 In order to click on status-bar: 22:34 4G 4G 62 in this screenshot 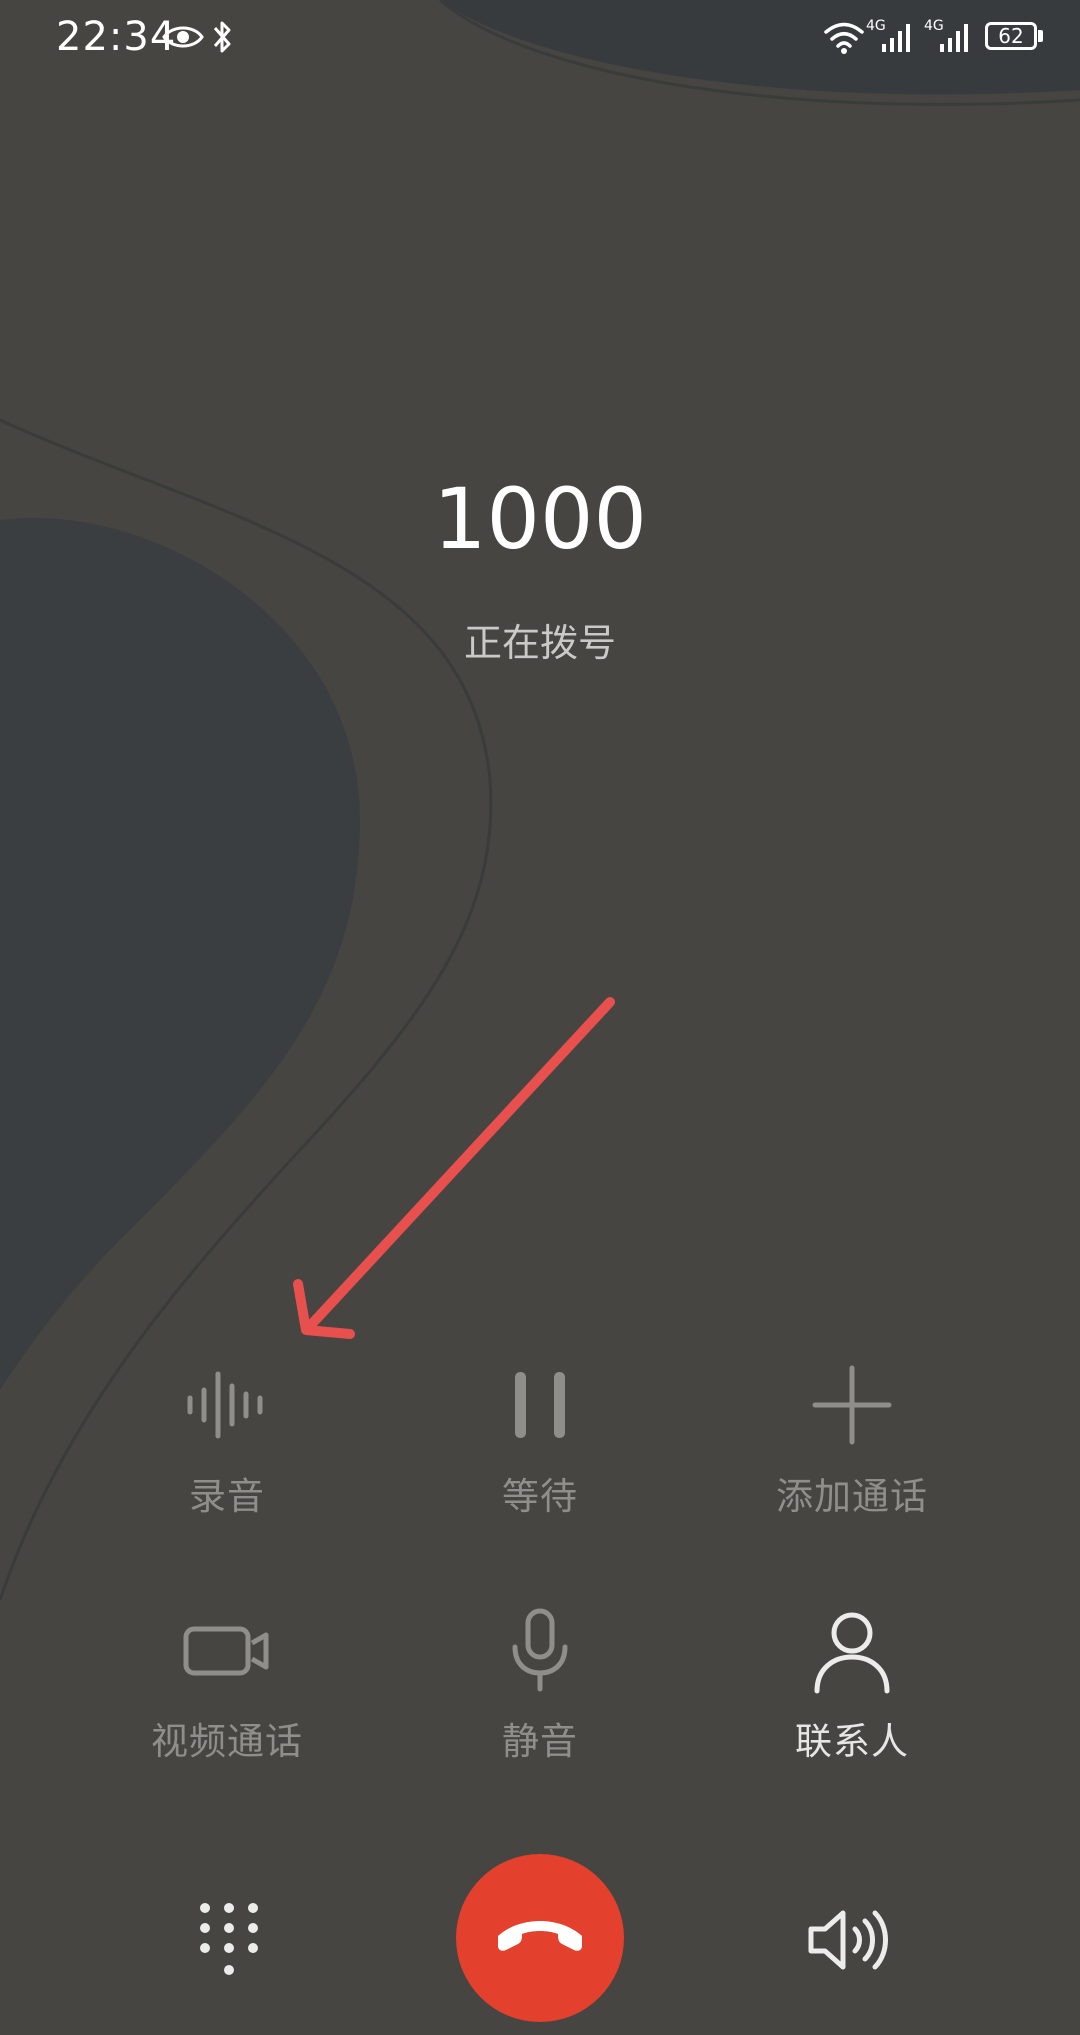, I will do `click(540, 40)`.